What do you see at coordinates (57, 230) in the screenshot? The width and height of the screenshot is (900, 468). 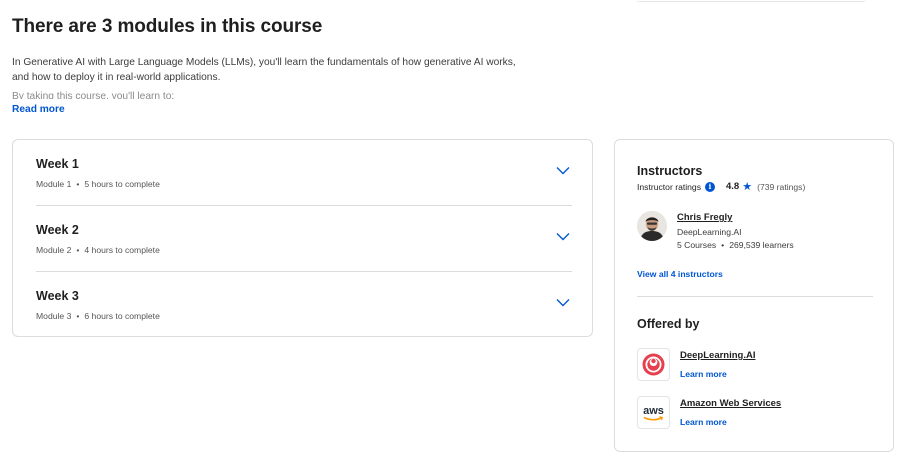 I see `module-title: Week 2` at bounding box center [57, 230].